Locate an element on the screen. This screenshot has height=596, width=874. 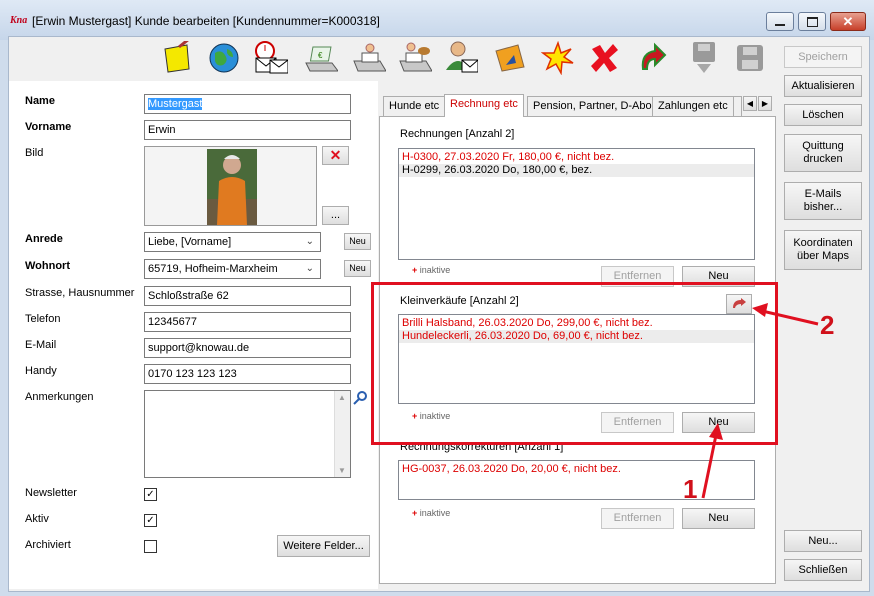
zoom-icon is located at coordinates (360, 398).